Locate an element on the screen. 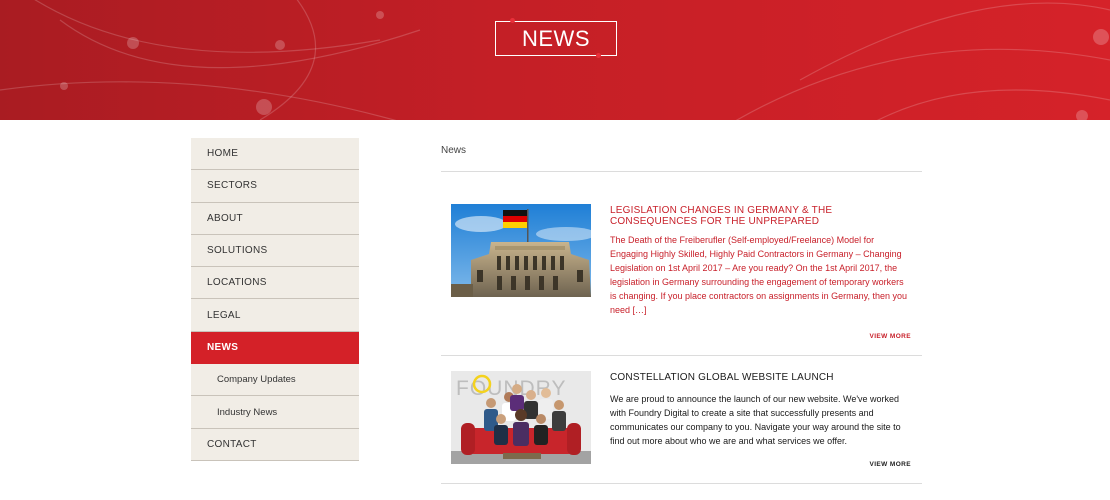 The image size is (1110, 500). sidebar-item-news: NEWS is located at coordinates (275, 348).